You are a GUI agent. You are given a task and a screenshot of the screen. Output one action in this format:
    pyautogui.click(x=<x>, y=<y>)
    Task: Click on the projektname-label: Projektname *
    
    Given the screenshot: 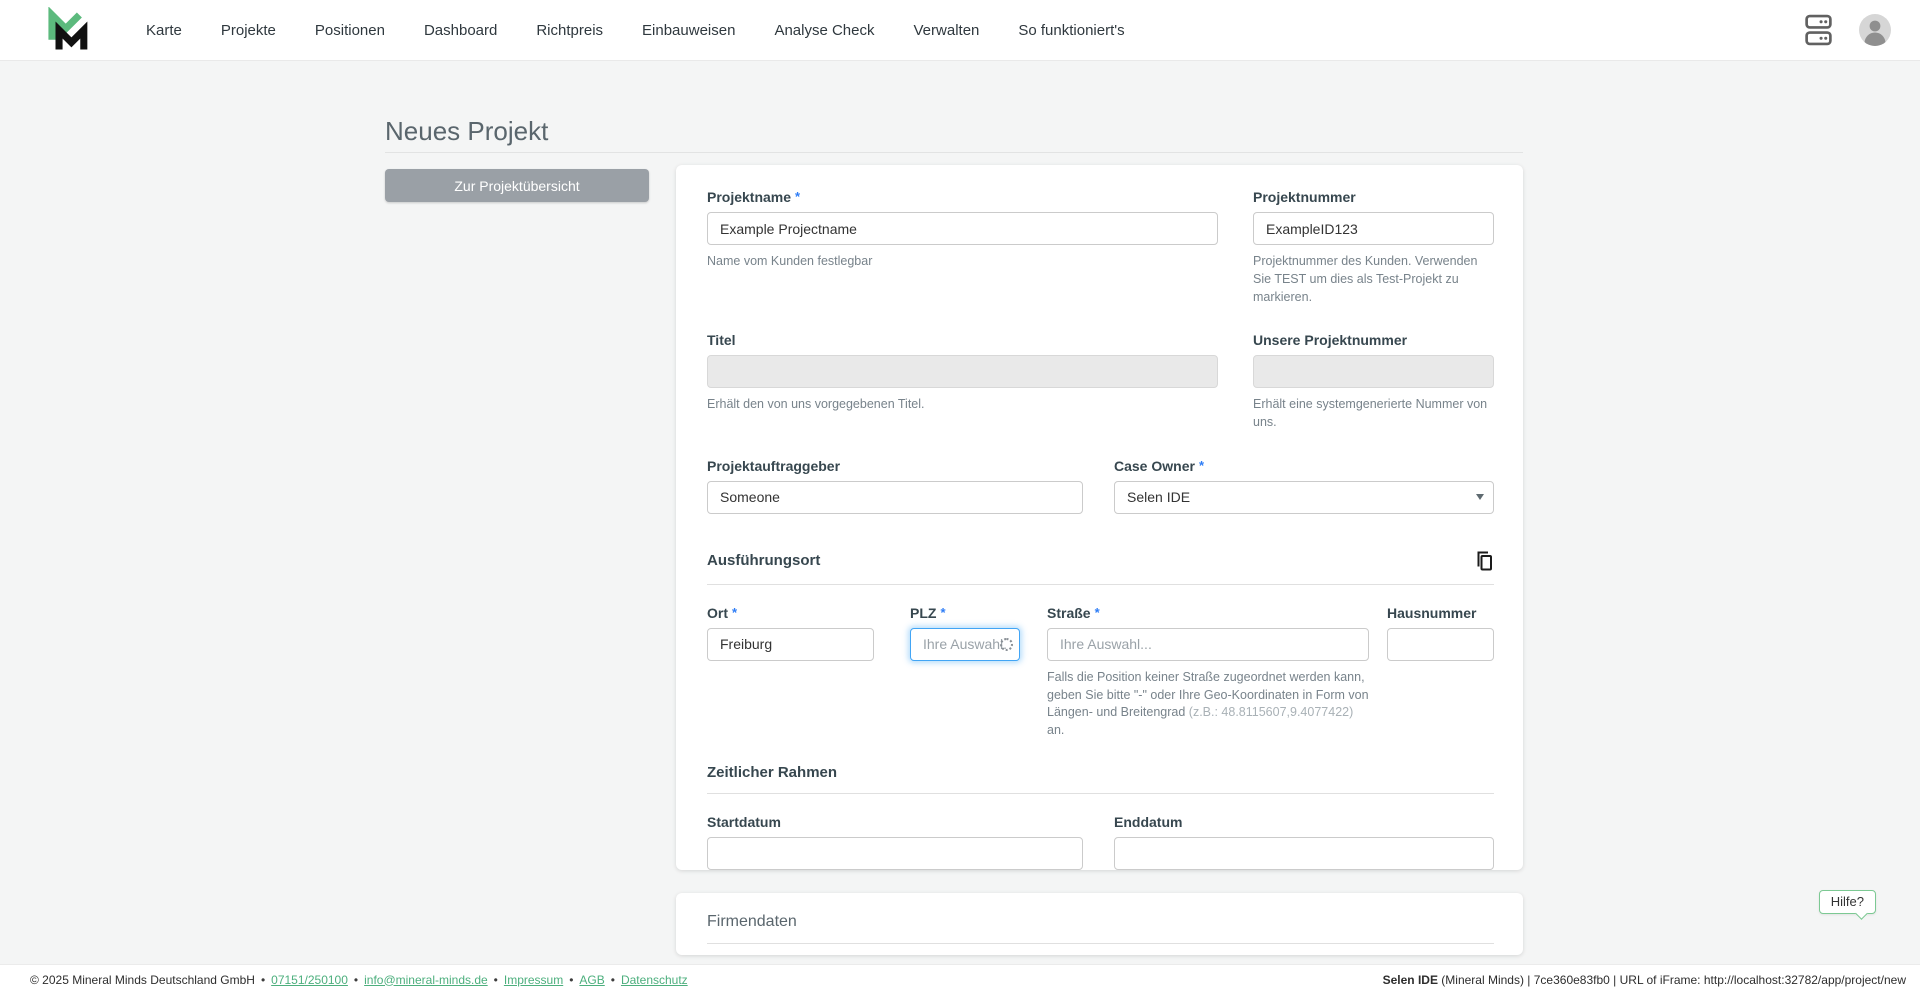 What is the action you would take?
    pyautogui.click(x=754, y=197)
    